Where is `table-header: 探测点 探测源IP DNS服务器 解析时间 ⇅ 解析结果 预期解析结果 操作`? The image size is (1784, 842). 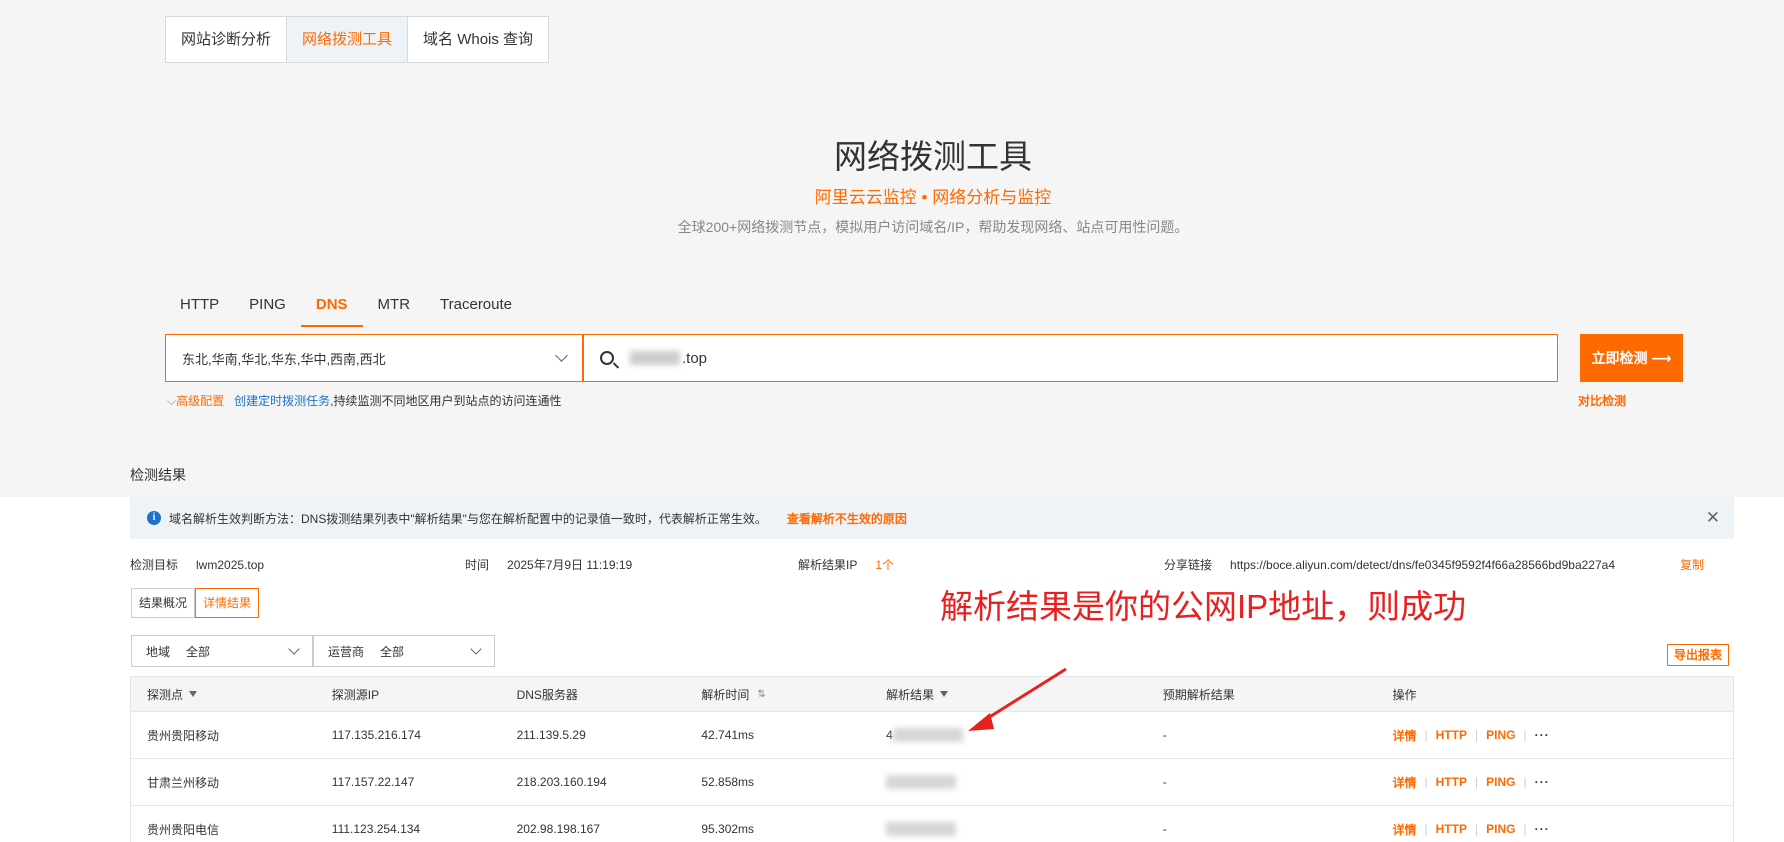 table-header: 探测点 探测源IP DNS服务器 解析时间 ⇅ 解析结果 预期解析结果 操作 is located at coordinates (932, 694).